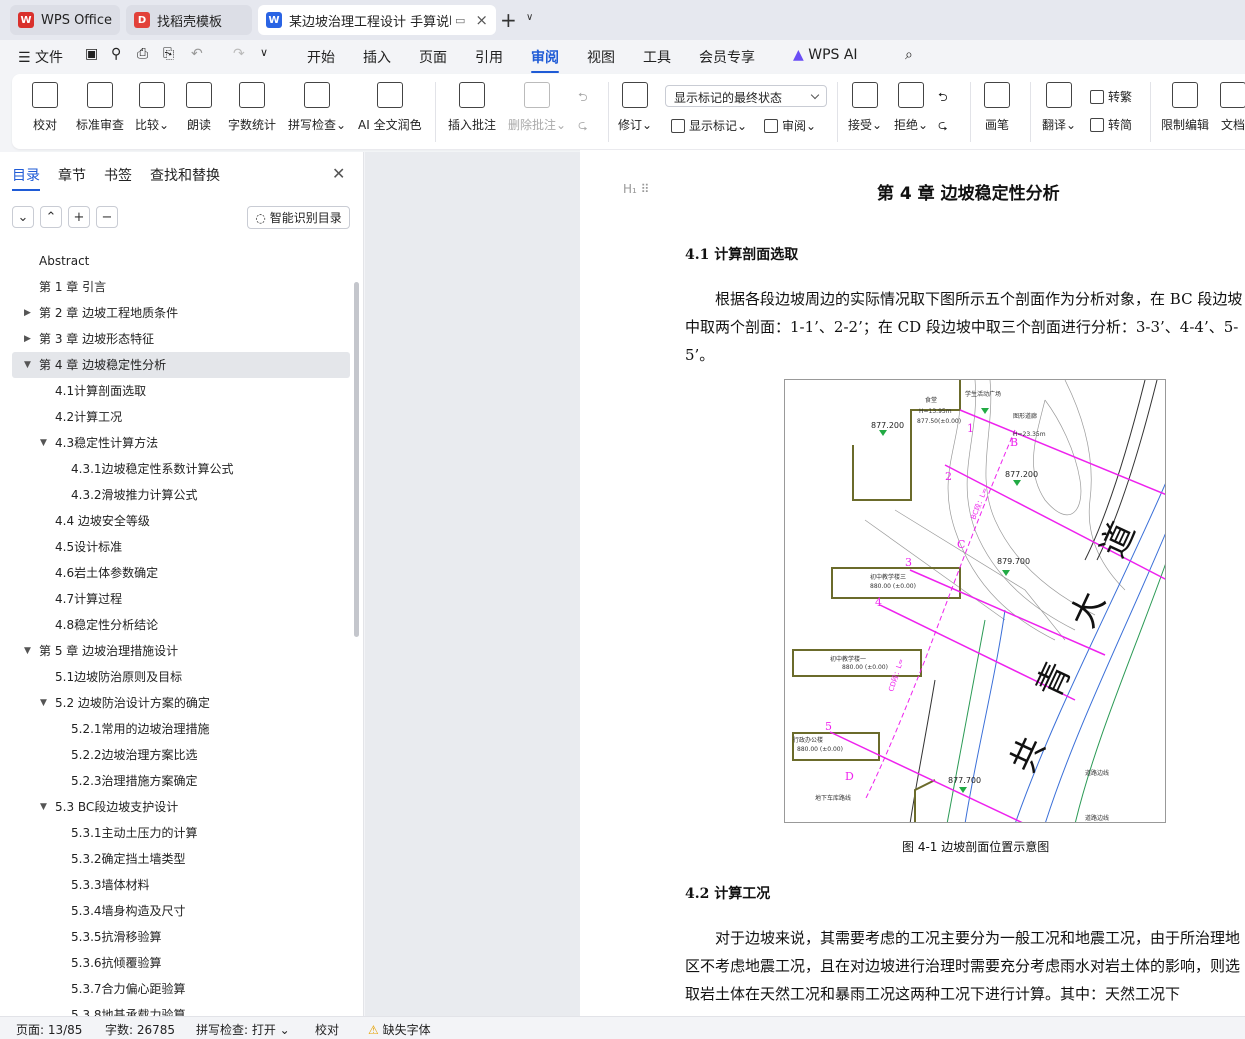  Describe the element at coordinates (1111, 124) in the screenshot. I see `to-simplified-button: 转简` at that location.